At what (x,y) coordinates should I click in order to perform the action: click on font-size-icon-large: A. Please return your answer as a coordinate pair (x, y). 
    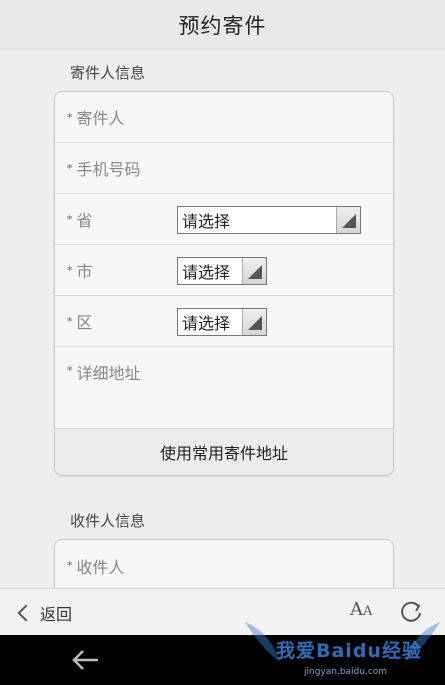
    Looking at the image, I should click on (356, 609).